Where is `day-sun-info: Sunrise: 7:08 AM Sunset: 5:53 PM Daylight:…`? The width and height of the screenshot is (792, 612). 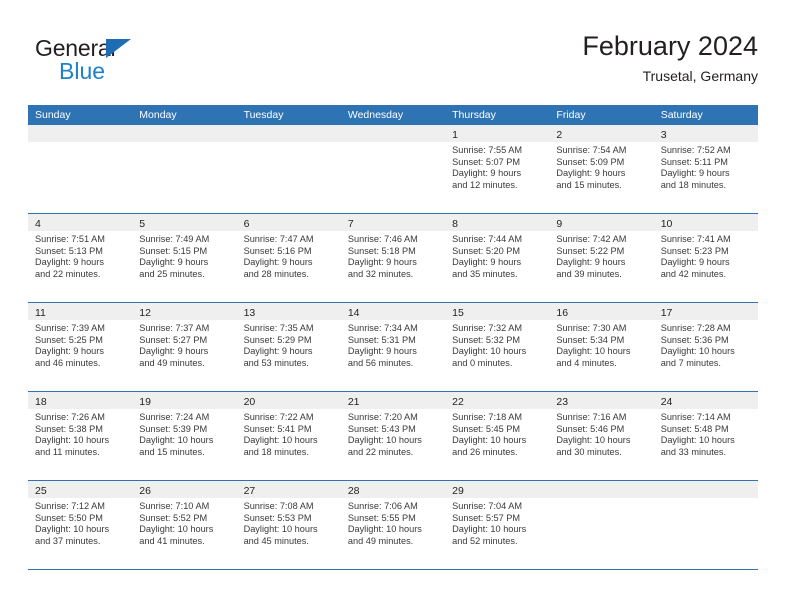 day-sun-info: Sunrise: 7:08 AM Sunset: 5:53 PM Daylight:… is located at coordinates (289, 522).